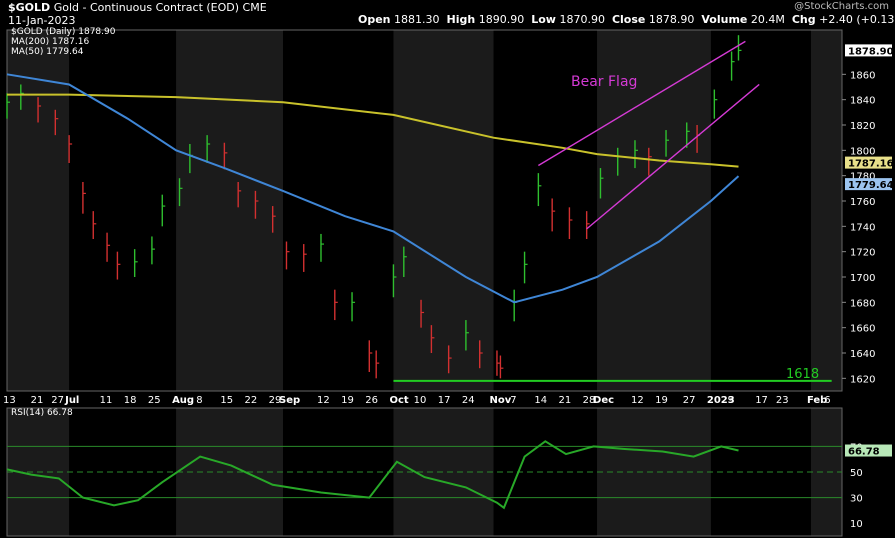 The image size is (895, 538). I want to click on date-tick-label: 25, so click(154, 400).